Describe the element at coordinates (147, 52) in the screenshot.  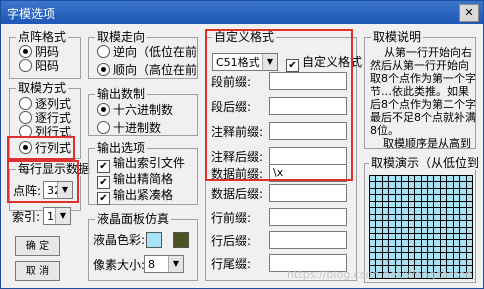
I see `radio-reverse: 逆向（低位在前` at that location.